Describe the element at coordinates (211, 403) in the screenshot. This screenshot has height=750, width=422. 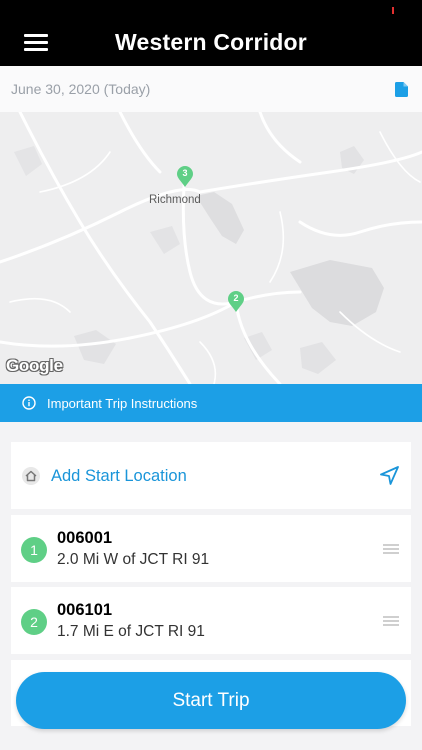
I see `trip-instructions-banner: Important Trip Instructions` at that location.